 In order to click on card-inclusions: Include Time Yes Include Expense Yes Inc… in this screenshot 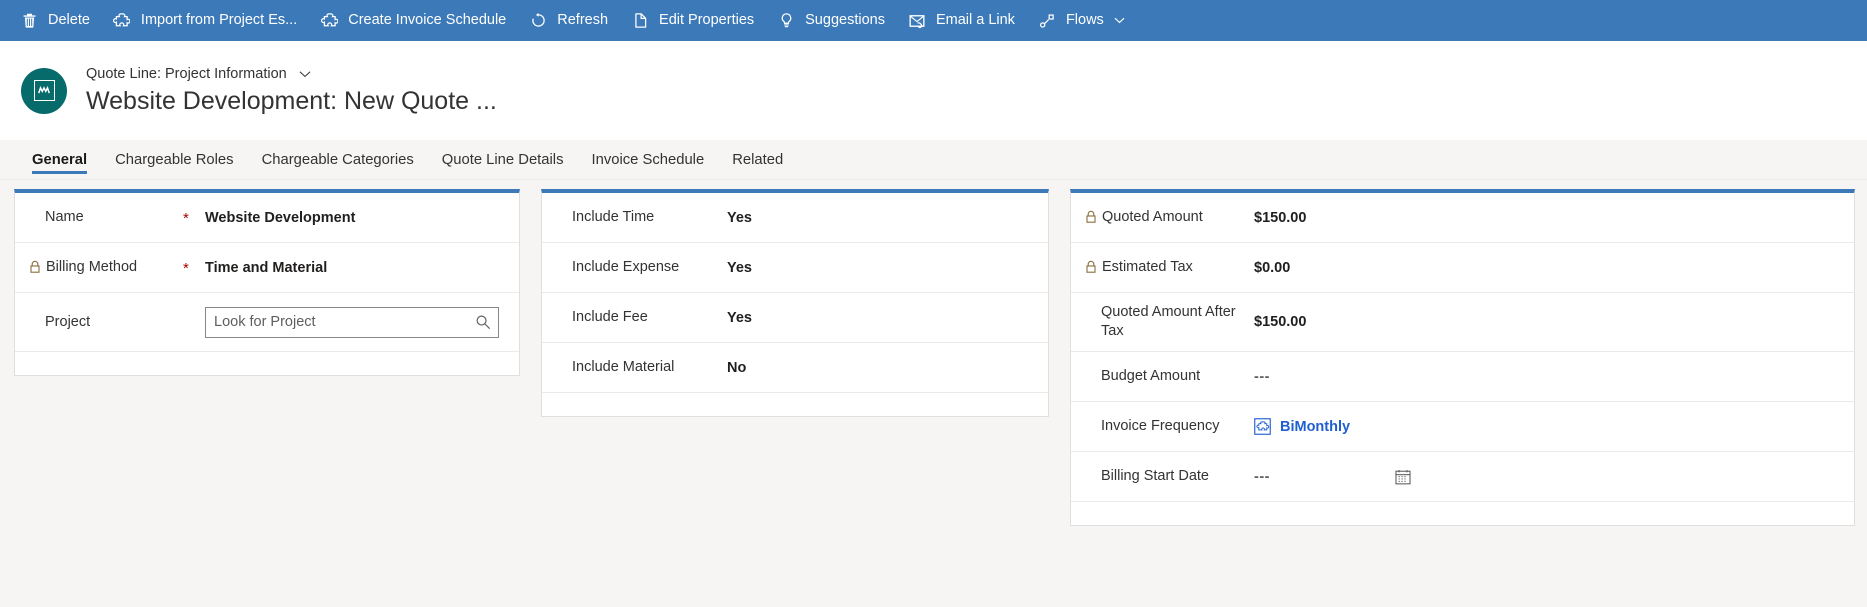, I will do `click(795, 303)`.